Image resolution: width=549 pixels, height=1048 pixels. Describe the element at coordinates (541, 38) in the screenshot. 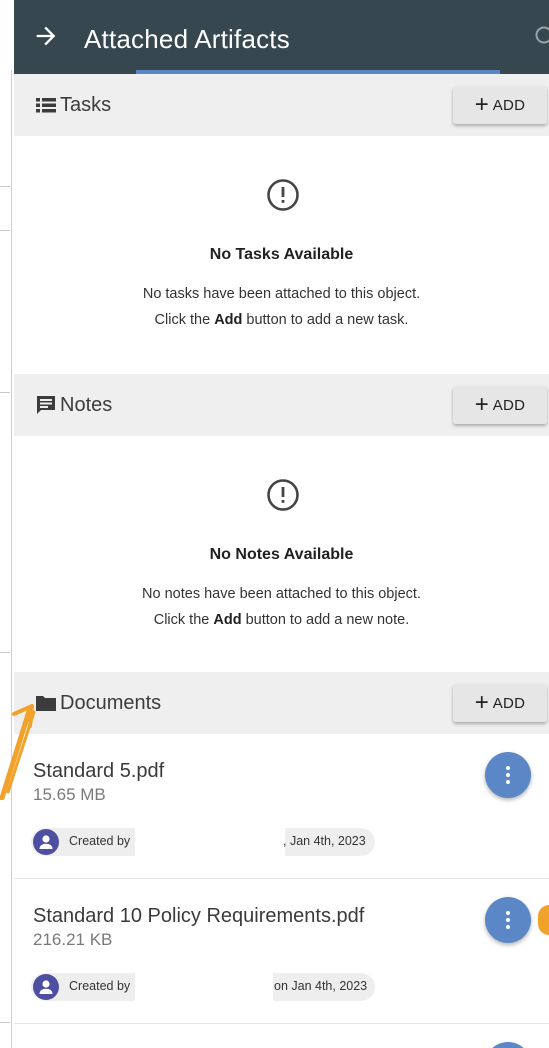

I see `search-icon` at that location.